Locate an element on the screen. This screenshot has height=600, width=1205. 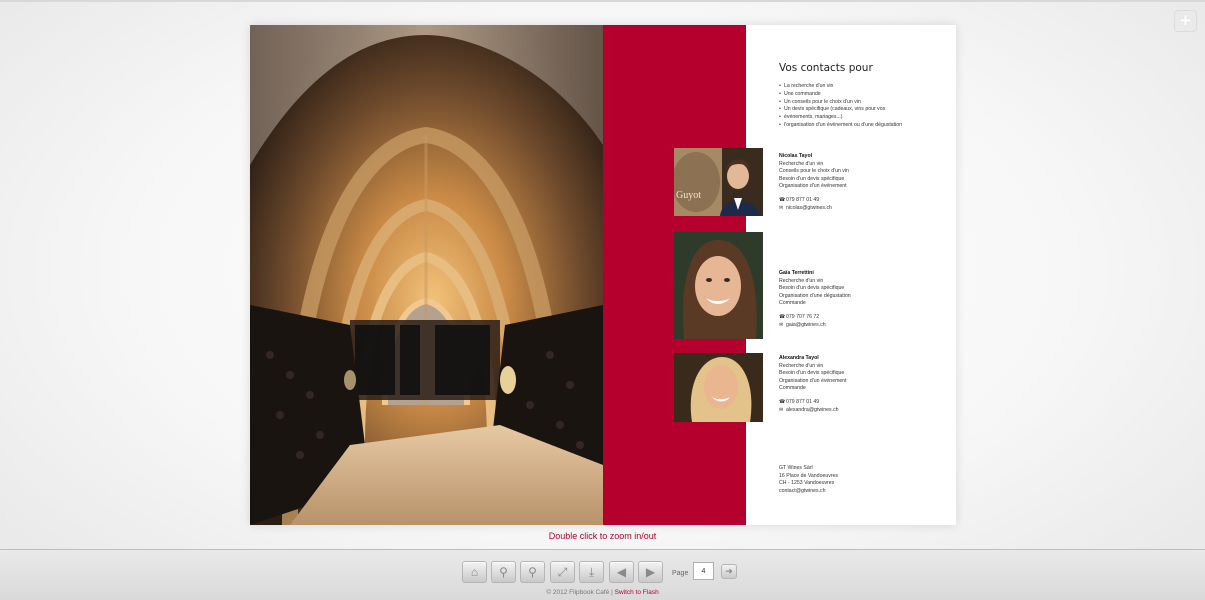
page-number-input is located at coordinates (703, 571).